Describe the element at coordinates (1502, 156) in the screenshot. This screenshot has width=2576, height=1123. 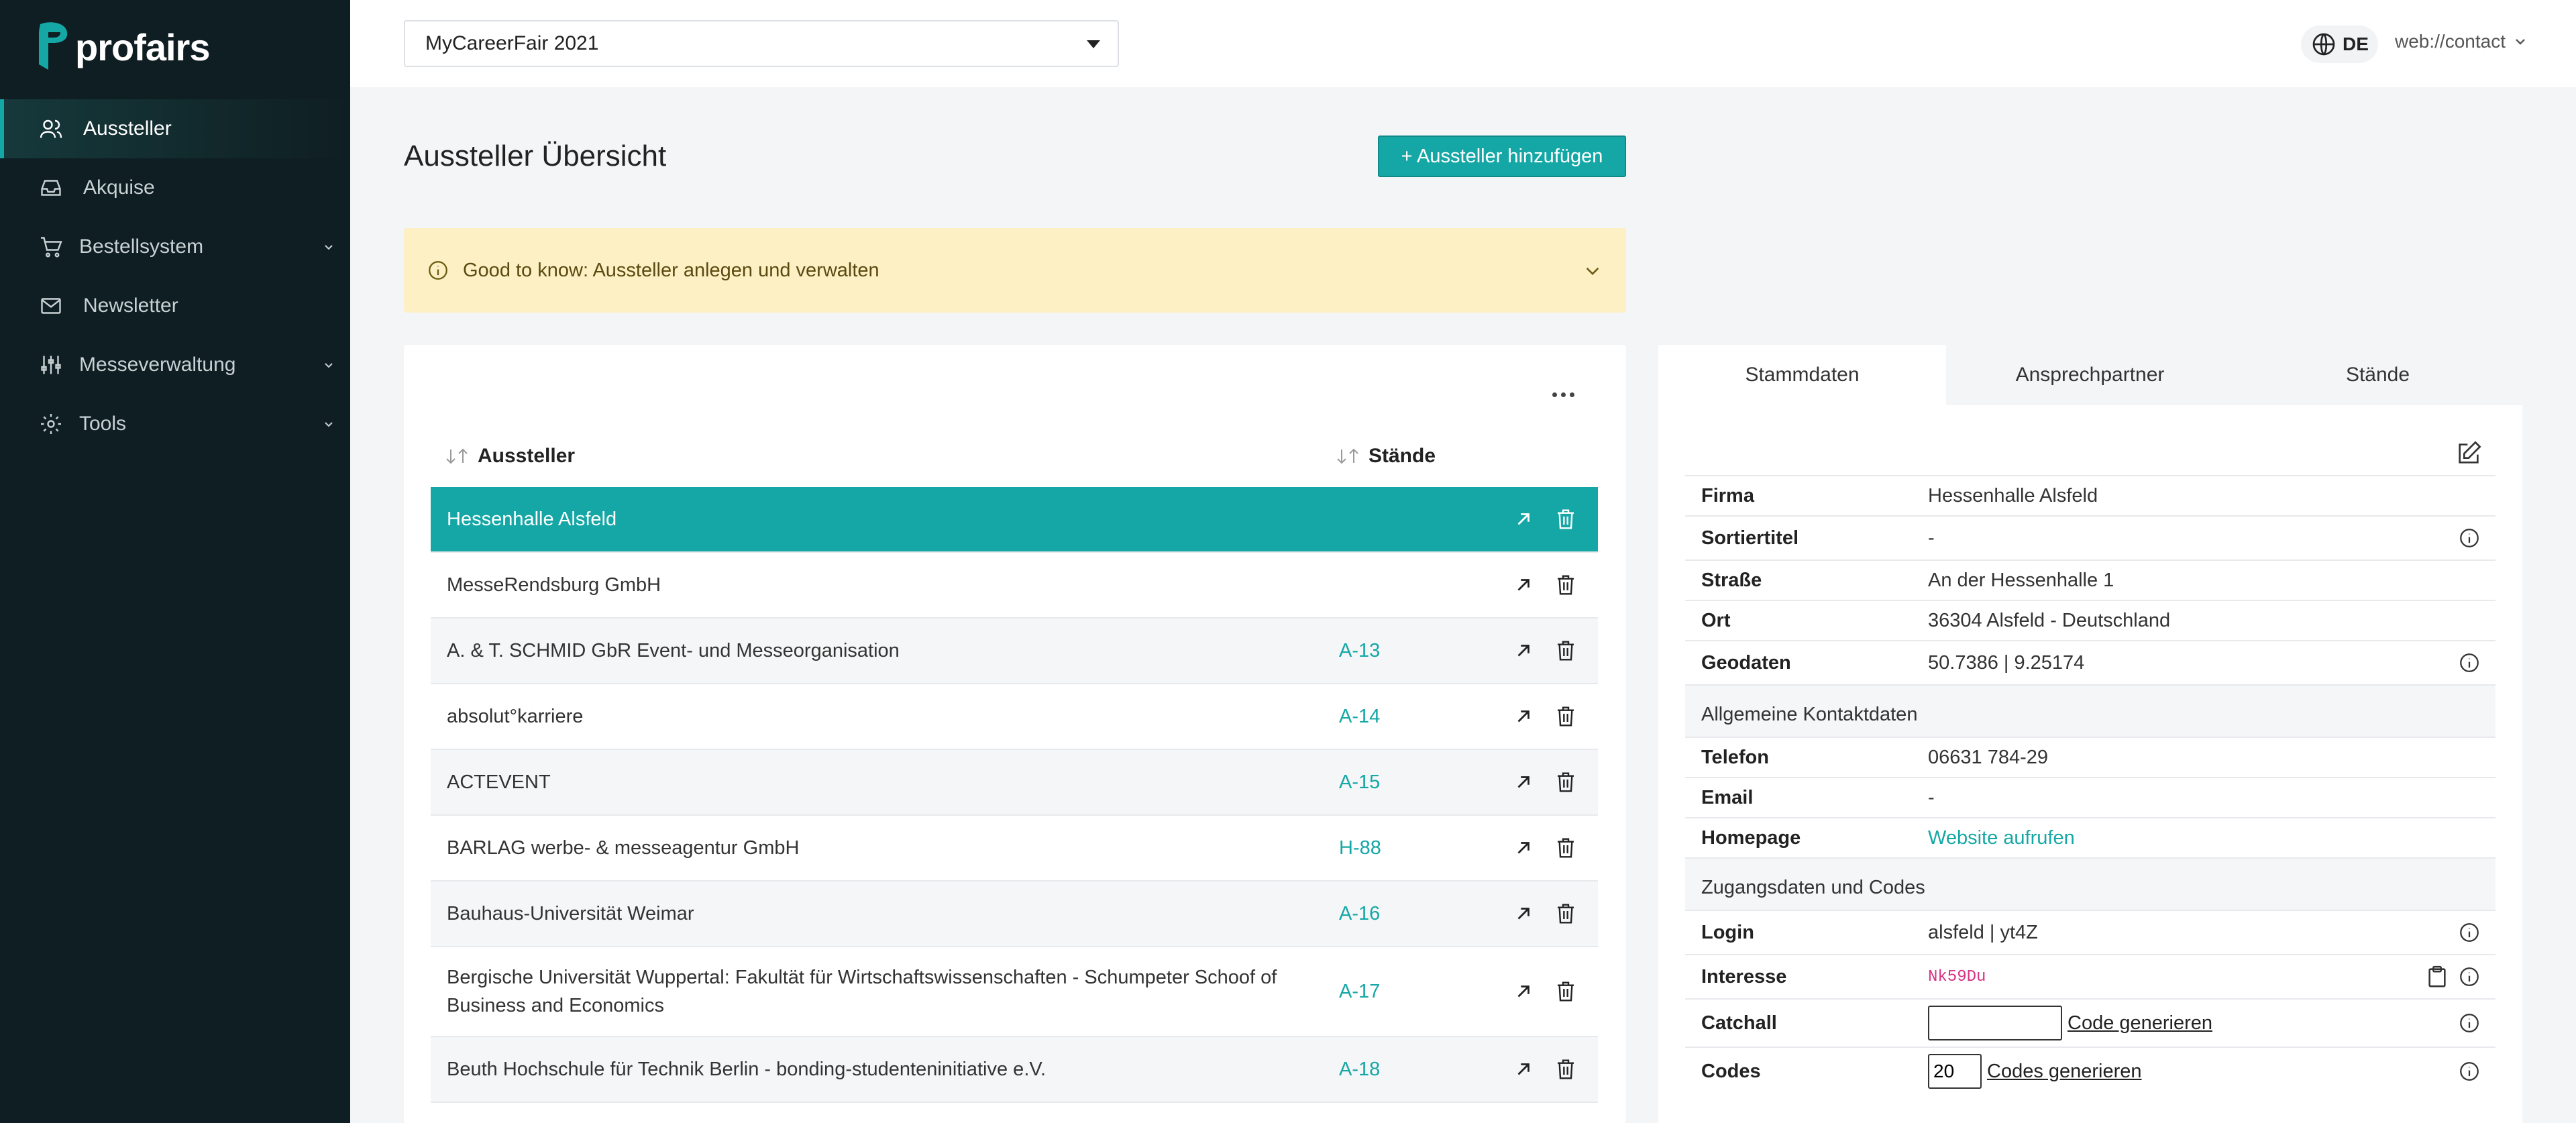
I see `add-exhibitor-button: + Aussteller hinzufügen` at that location.